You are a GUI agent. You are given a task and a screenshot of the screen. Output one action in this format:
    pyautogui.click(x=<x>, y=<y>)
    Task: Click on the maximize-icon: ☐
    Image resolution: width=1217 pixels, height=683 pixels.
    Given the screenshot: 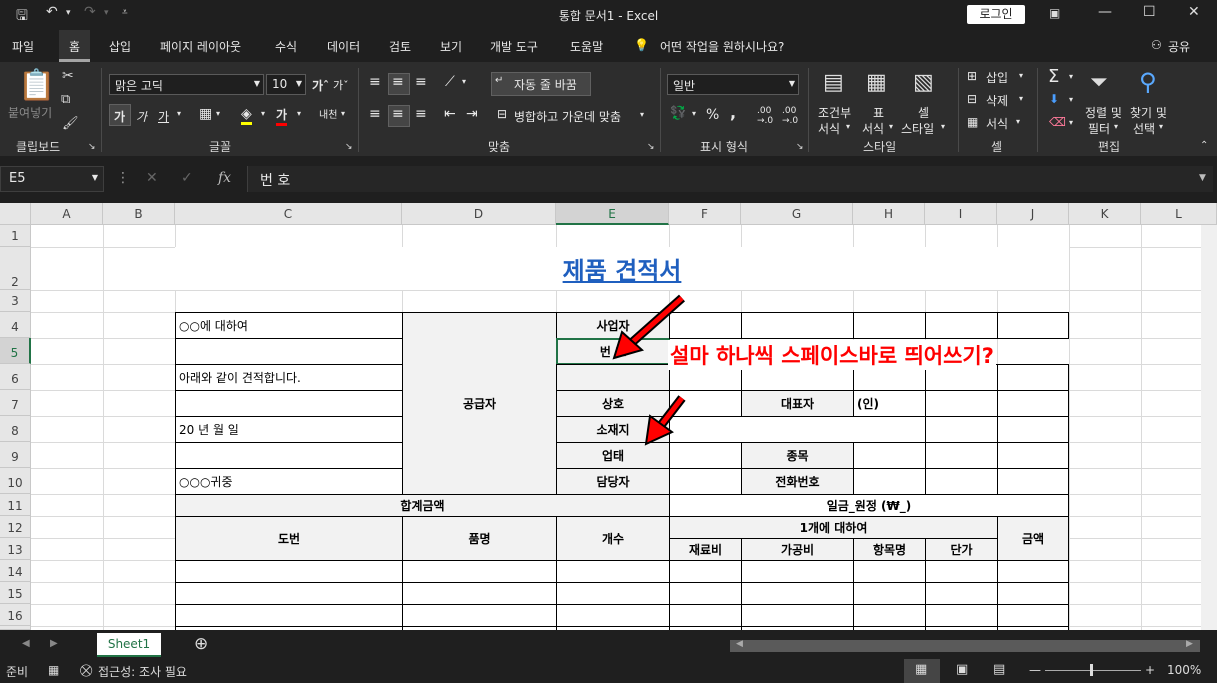 What is the action you would take?
    pyautogui.click(x=1149, y=12)
    